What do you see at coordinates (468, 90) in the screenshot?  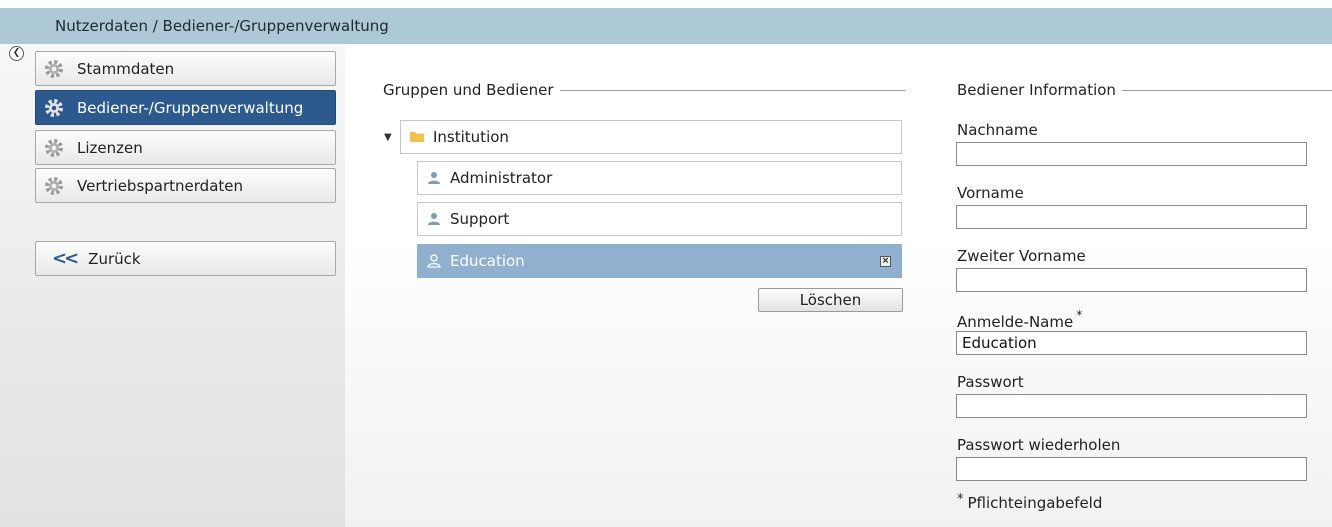 I see `groups-title-text: Gruppen und Bediener` at bounding box center [468, 90].